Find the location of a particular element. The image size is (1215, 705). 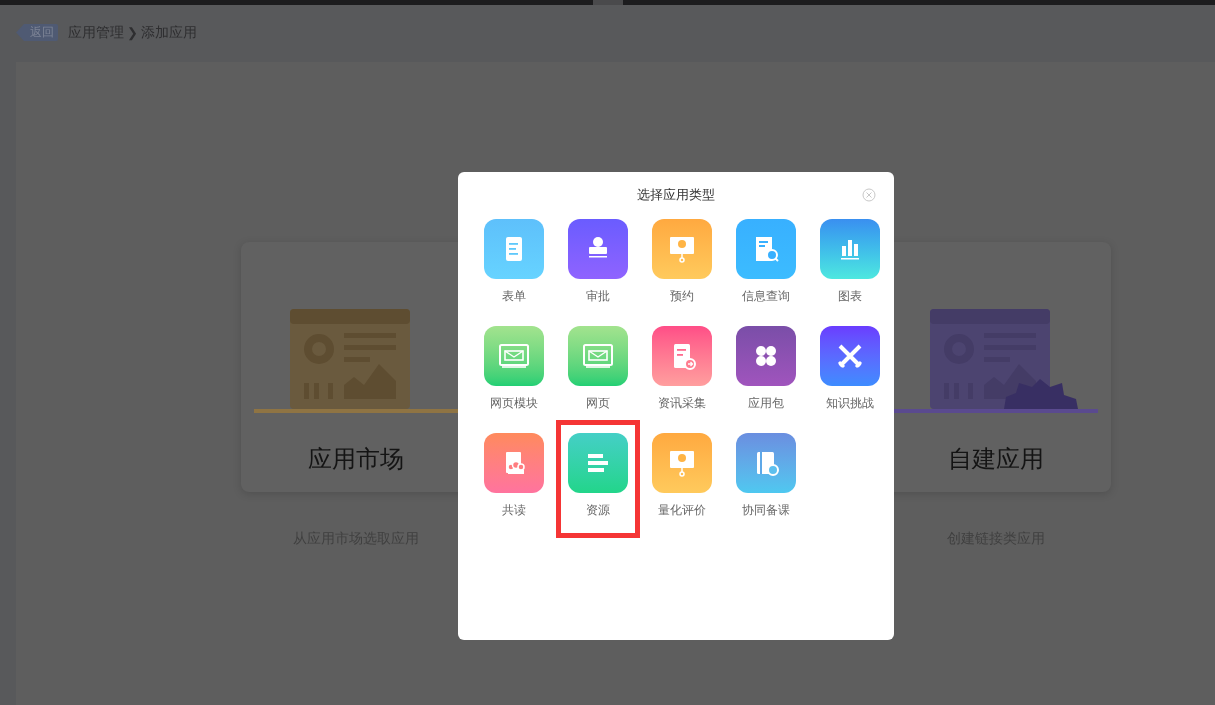

close-icon is located at coordinates (869, 195).